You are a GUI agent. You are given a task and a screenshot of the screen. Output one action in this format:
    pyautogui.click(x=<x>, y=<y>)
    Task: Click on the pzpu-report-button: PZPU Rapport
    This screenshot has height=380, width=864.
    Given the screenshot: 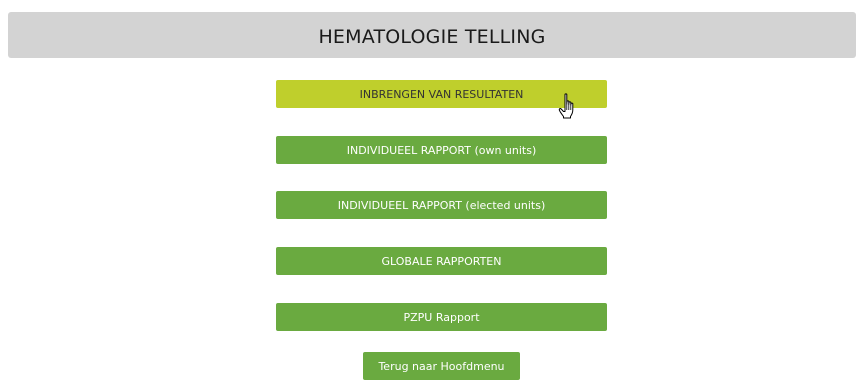 What is the action you would take?
    pyautogui.click(x=441, y=317)
    